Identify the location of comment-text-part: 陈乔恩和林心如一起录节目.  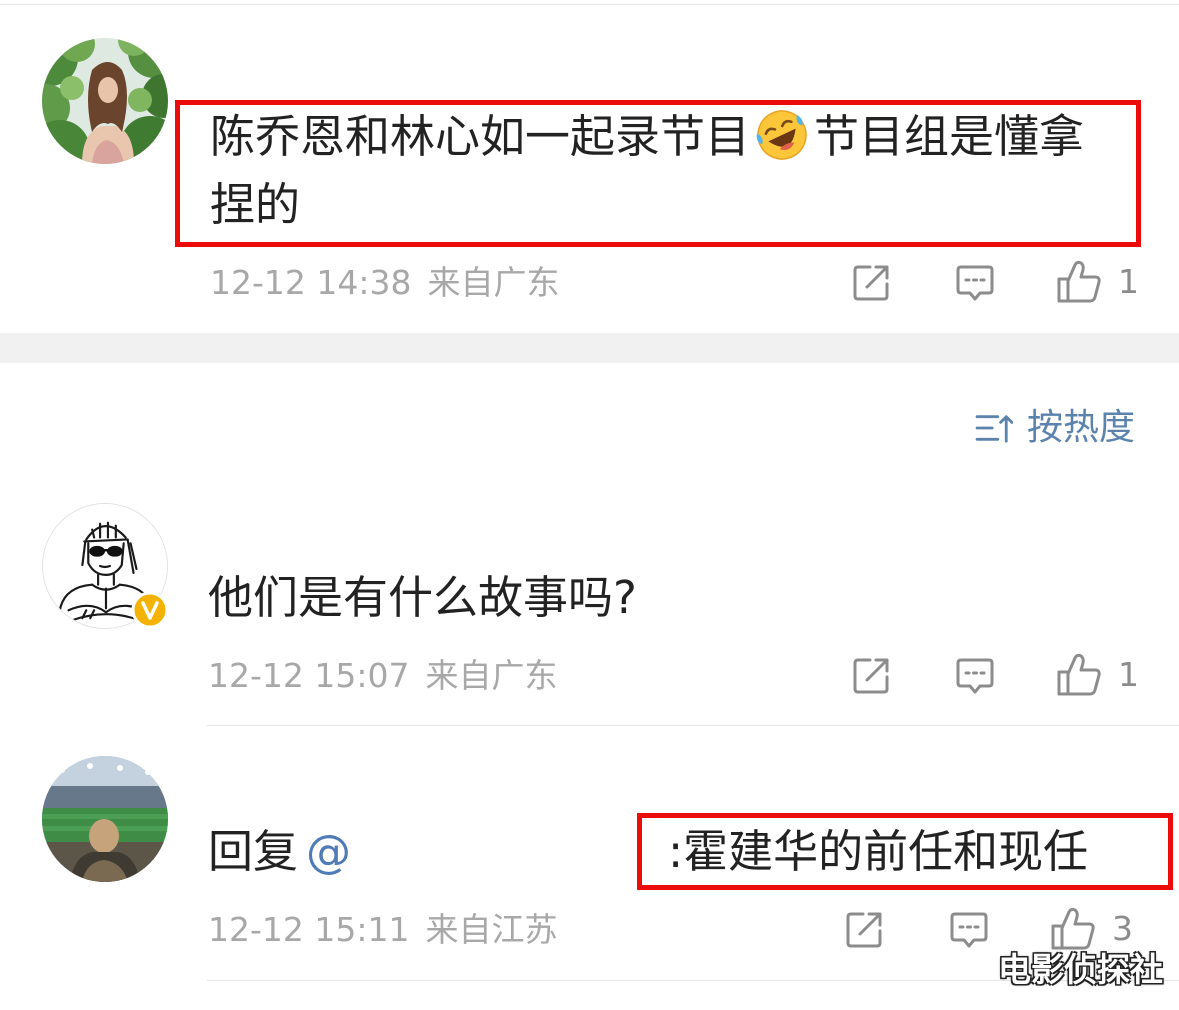
(480, 136).